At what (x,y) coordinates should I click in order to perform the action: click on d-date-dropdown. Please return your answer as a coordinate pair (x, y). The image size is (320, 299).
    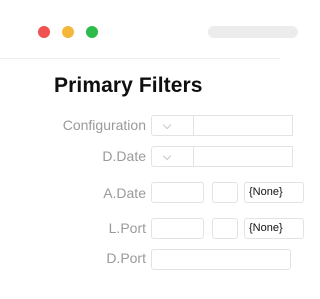
    Looking at the image, I should click on (172, 156).